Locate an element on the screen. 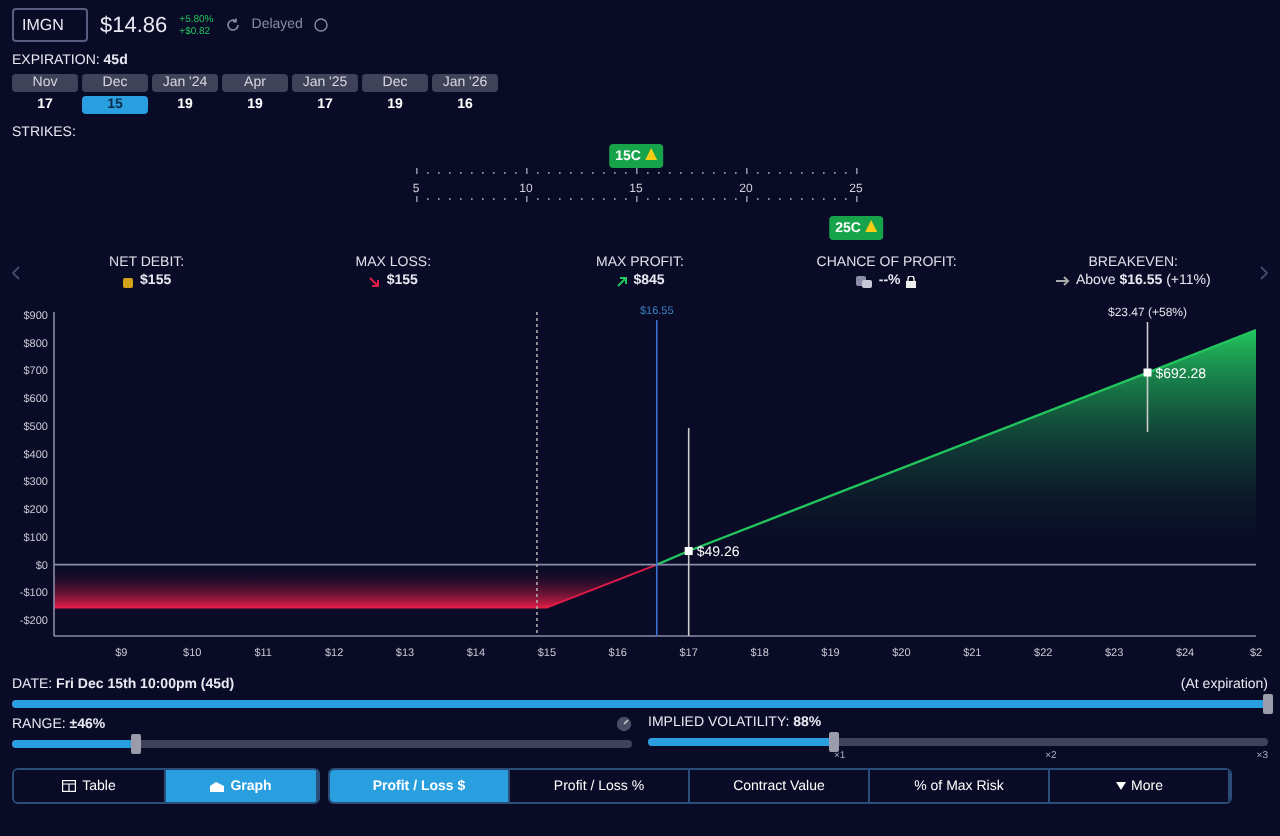 Image resolution: width=1280 pixels, height=836 pixels. help-icon is located at coordinates (321, 25).